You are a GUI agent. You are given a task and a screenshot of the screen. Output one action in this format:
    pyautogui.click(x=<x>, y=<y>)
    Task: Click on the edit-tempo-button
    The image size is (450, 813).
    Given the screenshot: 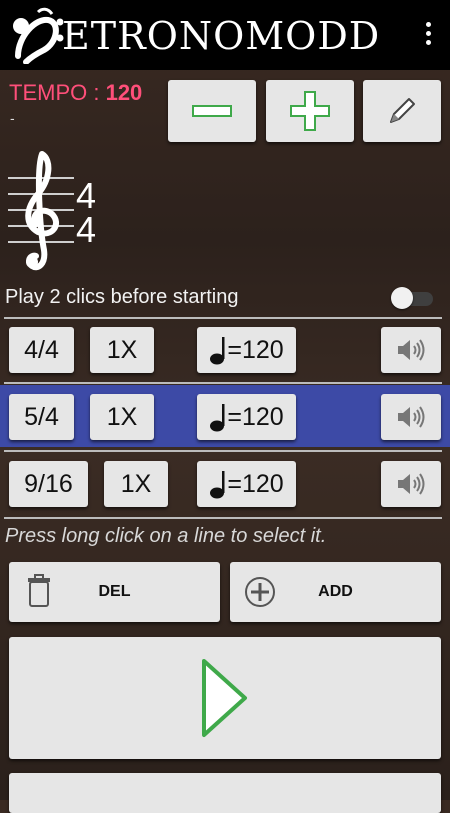 What is the action you would take?
    pyautogui.click(x=402, y=111)
    